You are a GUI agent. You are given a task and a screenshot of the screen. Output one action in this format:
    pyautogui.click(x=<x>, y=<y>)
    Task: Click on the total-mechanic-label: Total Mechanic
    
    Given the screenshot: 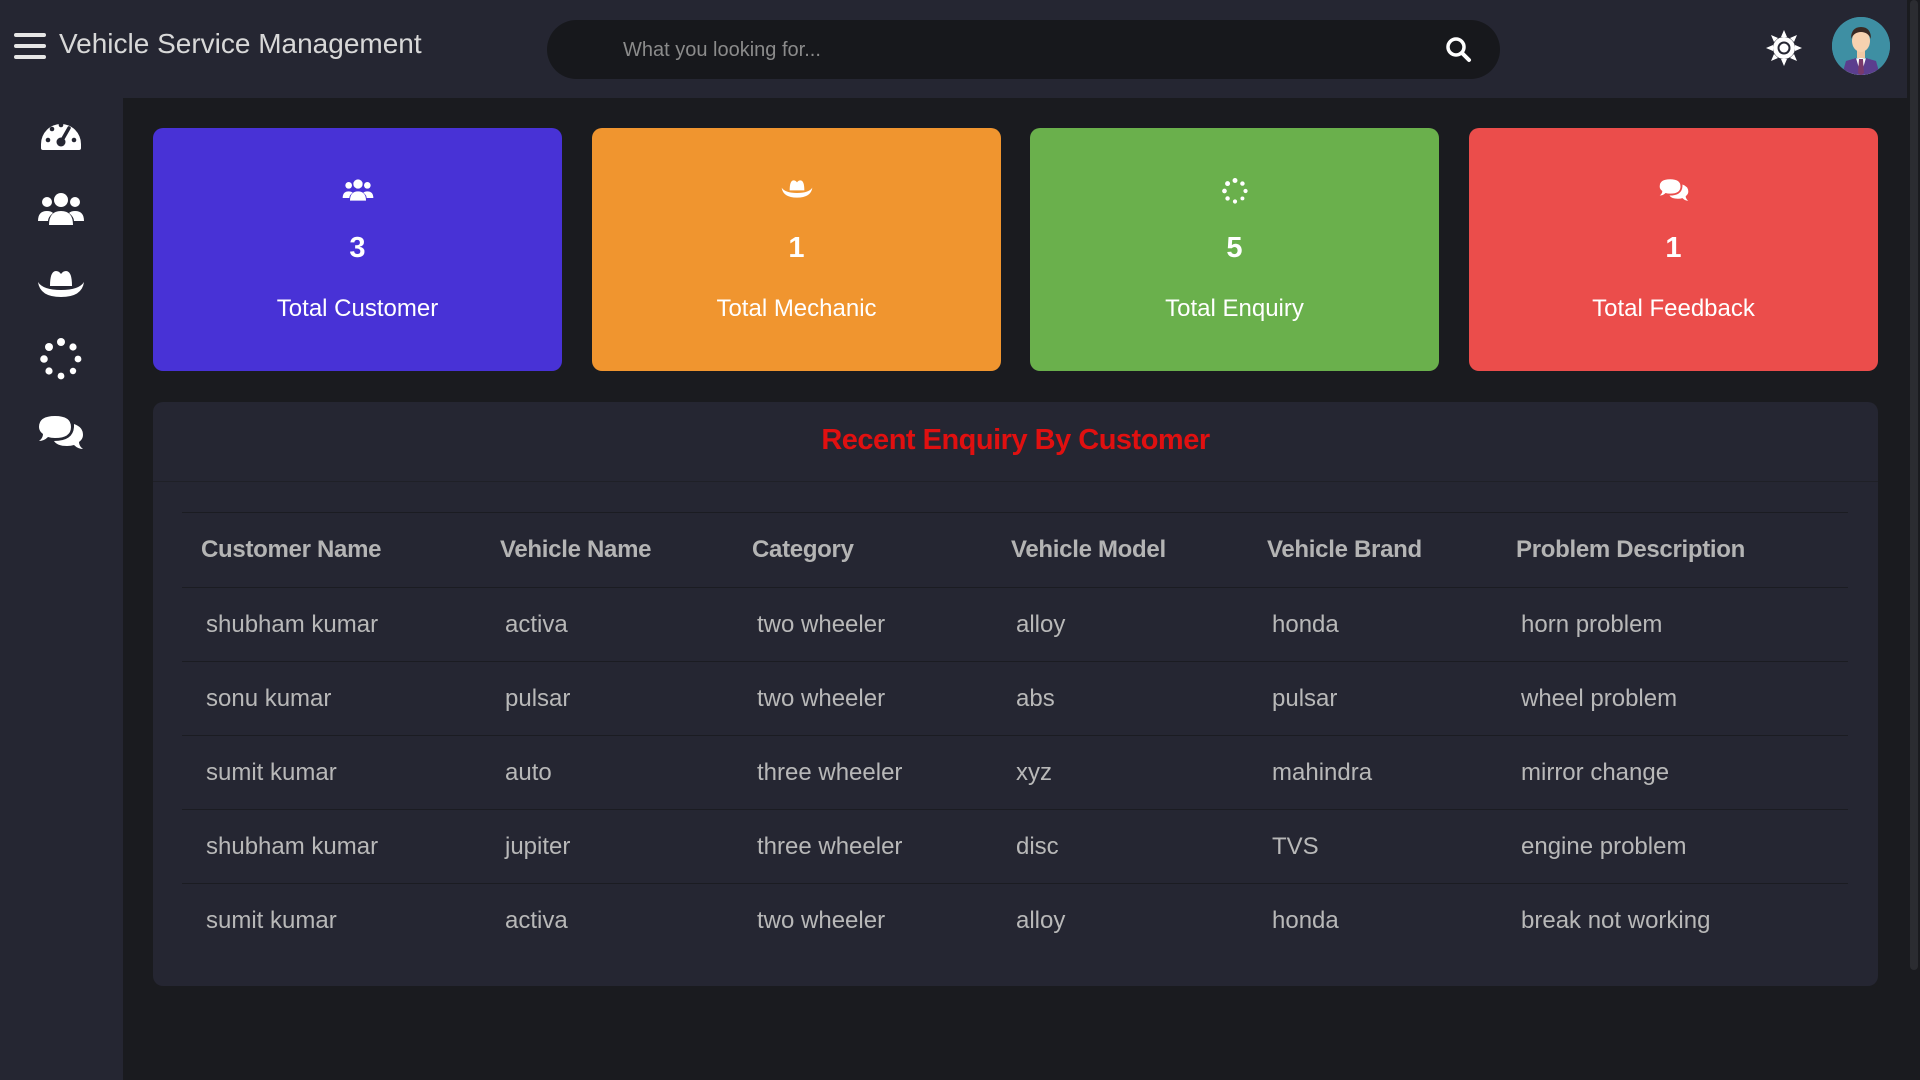 What is the action you would take?
    pyautogui.click(x=796, y=308)
    